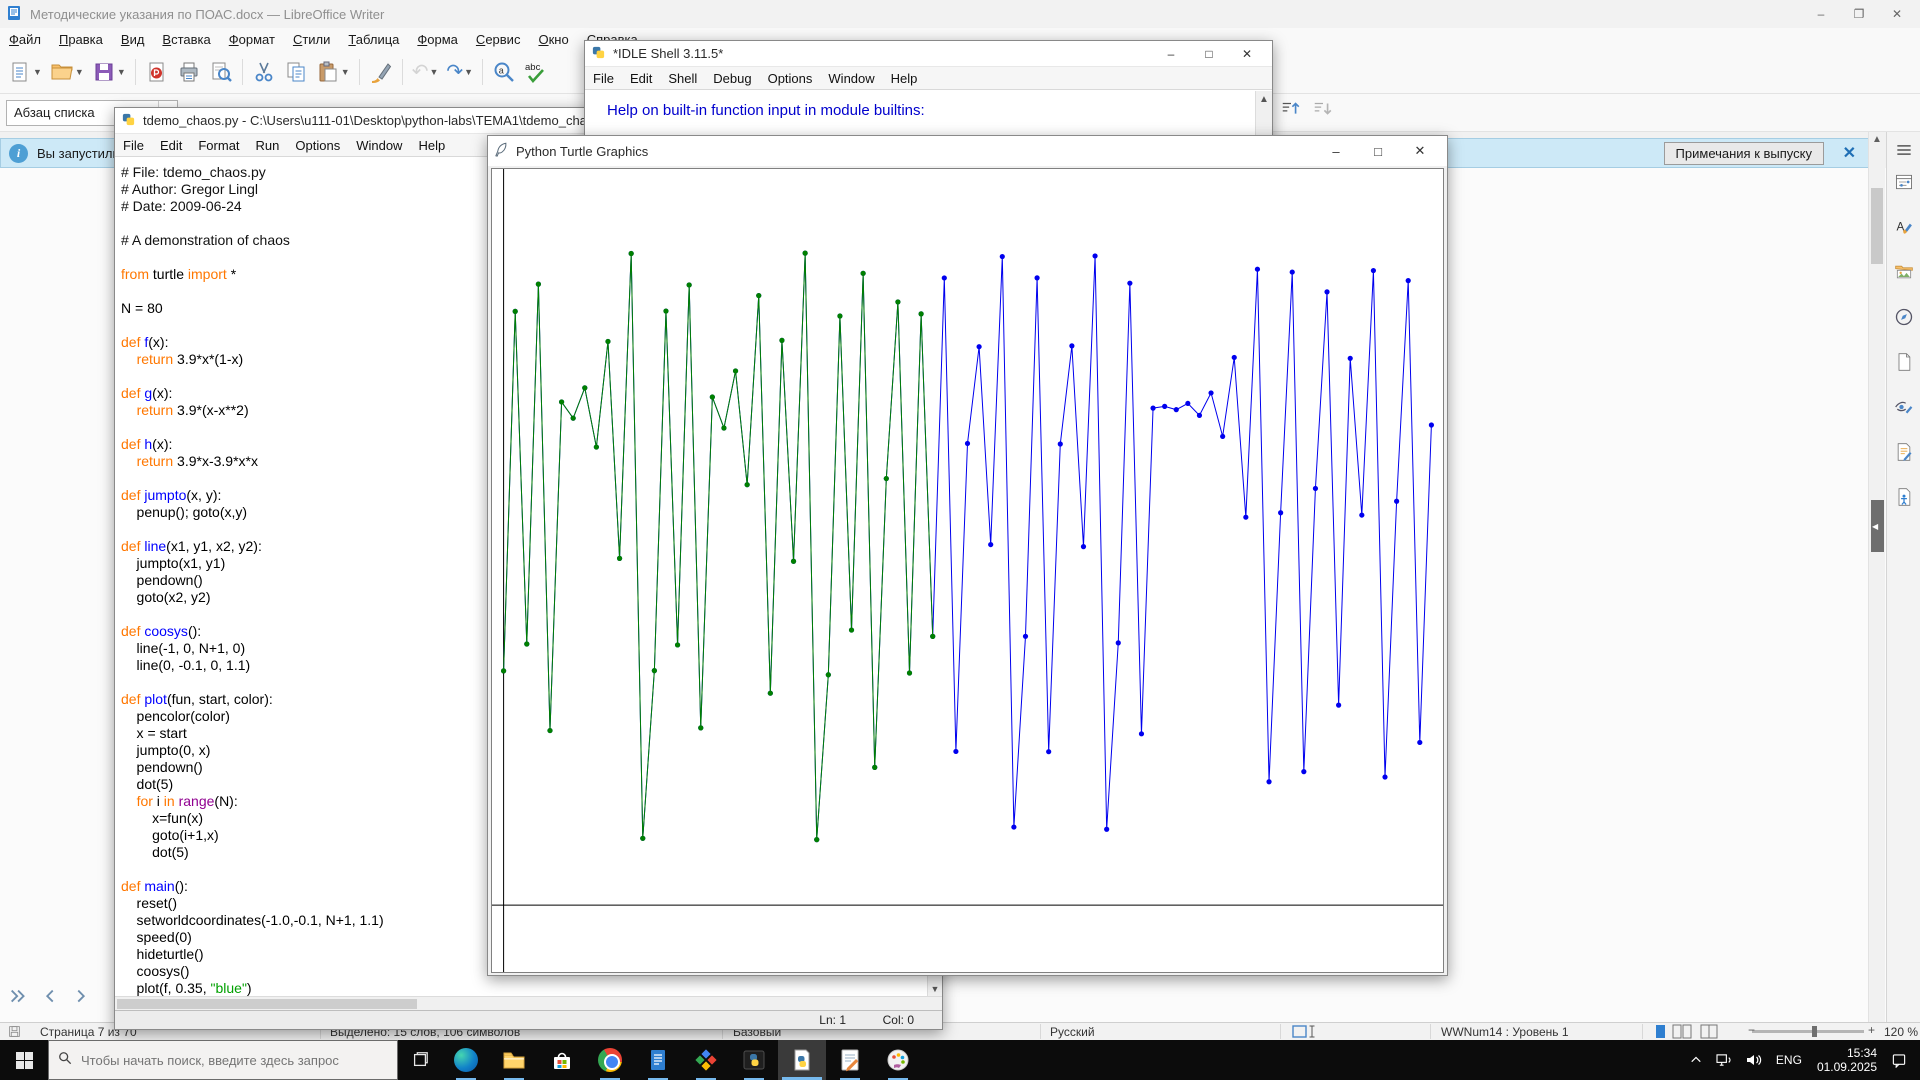 This screenshot has height=1080, width=1920. What do you see at coordinates (553, 39) in the screenshot?
I see `menu-item-окно: Окно` at bounding box center [553, 39].